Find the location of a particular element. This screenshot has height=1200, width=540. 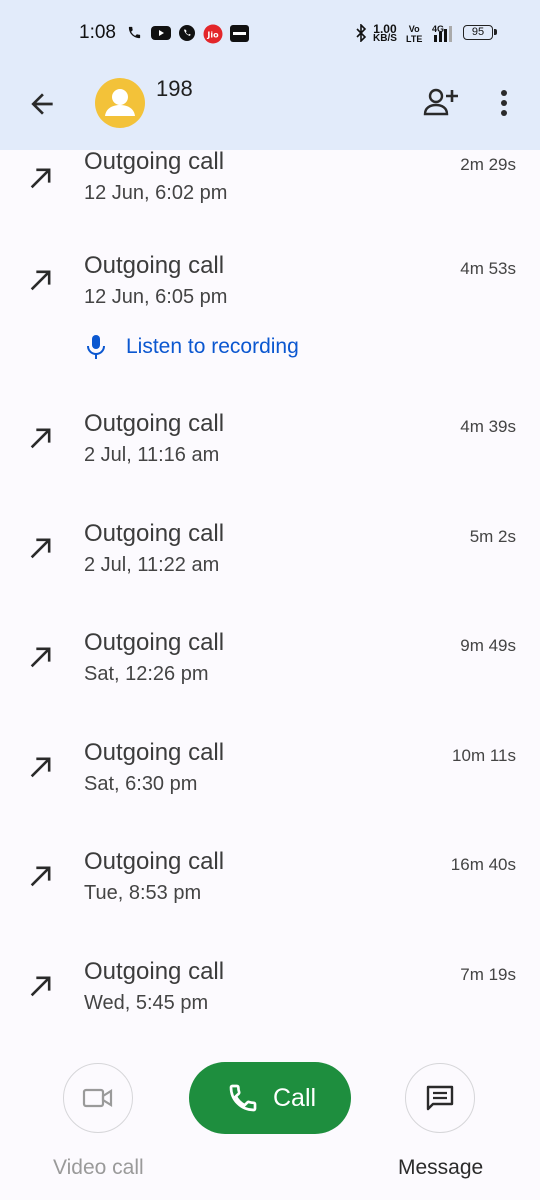

mic-icon is located at coordinates (96, 347).